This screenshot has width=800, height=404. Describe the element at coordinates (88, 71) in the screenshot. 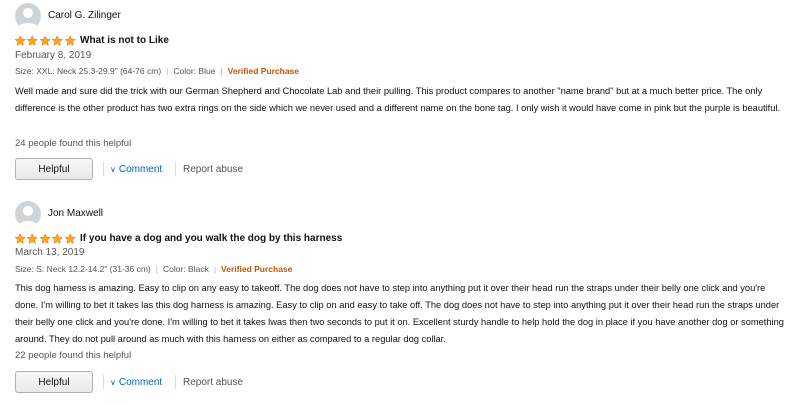

I see `size-label: Size: XXL: Neck 25.3-29.9" (64-76 cm)` at that location.